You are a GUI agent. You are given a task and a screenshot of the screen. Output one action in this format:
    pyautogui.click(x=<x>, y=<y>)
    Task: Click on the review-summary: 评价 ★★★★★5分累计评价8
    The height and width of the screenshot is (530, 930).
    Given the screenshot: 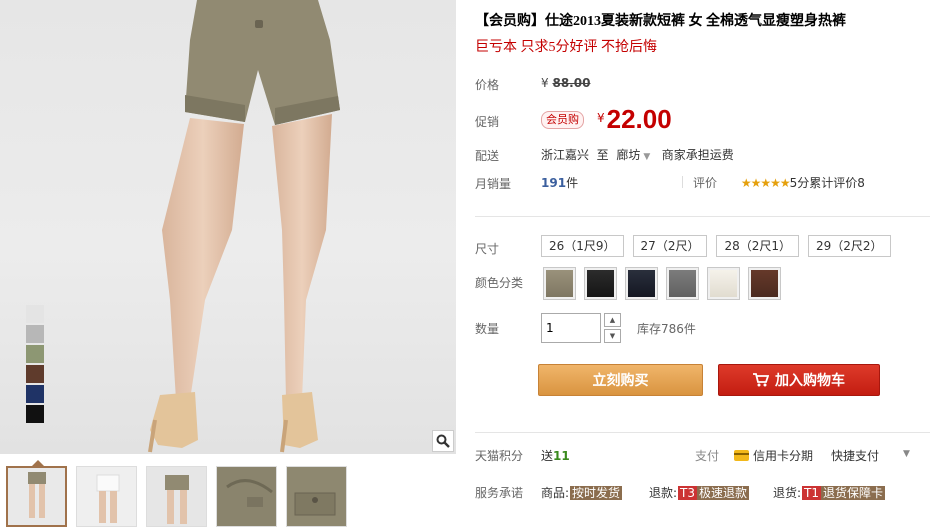 What is the action you would take?
    pyautogui.click(x=779, y=182)
    